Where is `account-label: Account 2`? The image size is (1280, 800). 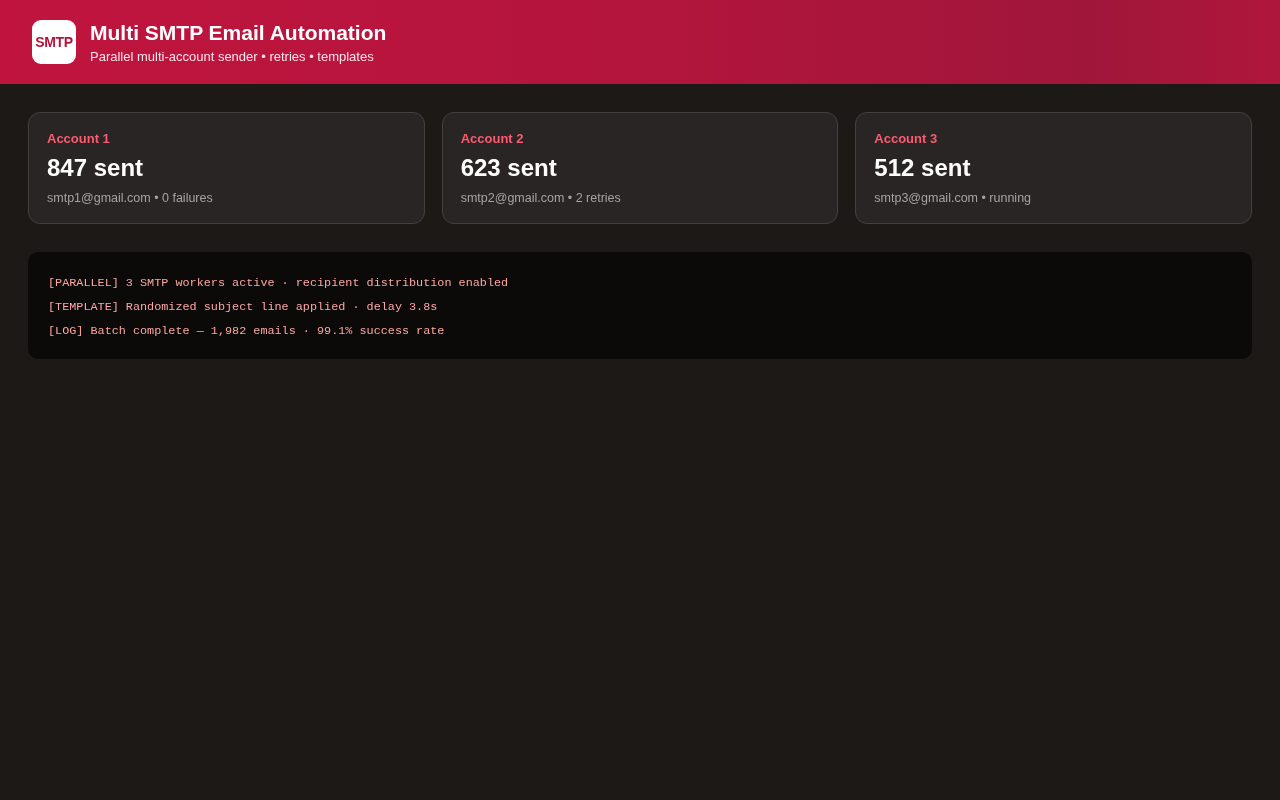 account-label: Account 2 is located at coordinates (492, 139).